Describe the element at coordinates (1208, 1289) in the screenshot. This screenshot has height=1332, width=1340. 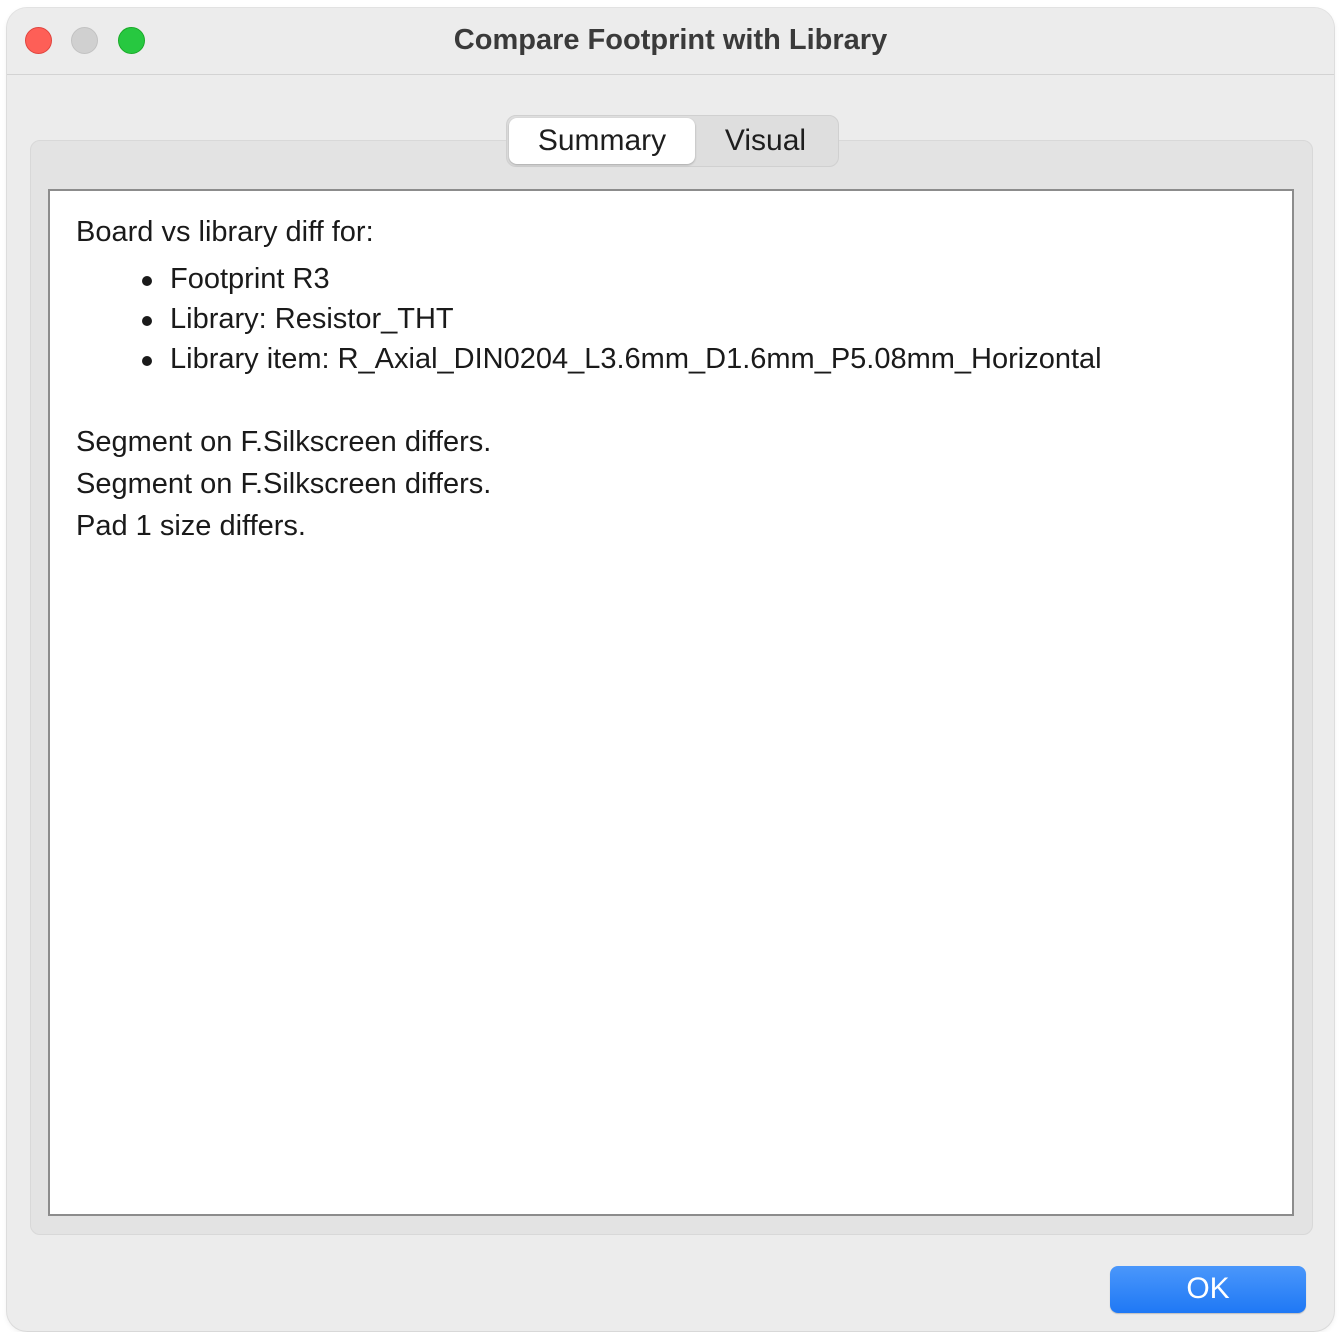
I see `ok-button: OK` at that location.